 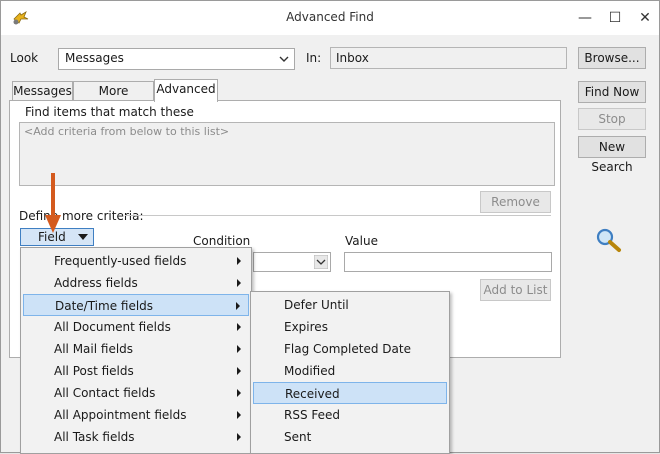 What do you see at coordinates (96, 283) in the screenshot?
I see `menu-item-label: Address fields` at bounding box center [96, 283].